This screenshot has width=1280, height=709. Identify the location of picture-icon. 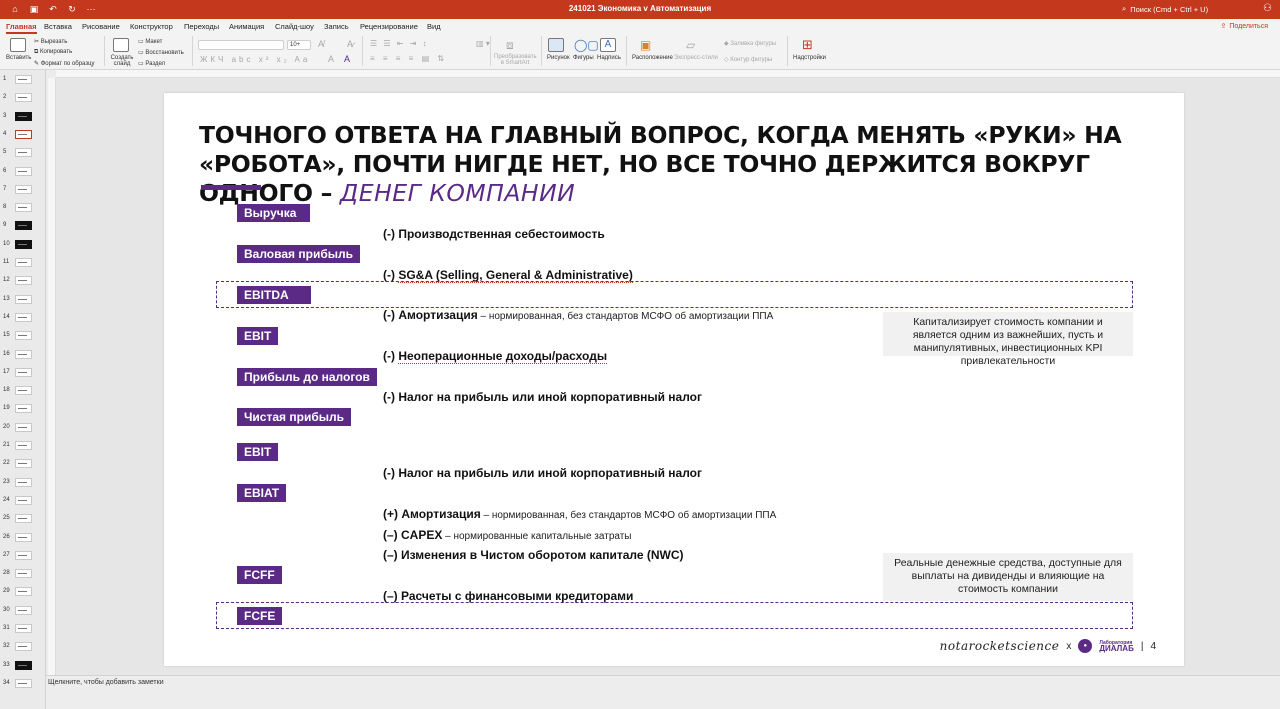
(556, 45).